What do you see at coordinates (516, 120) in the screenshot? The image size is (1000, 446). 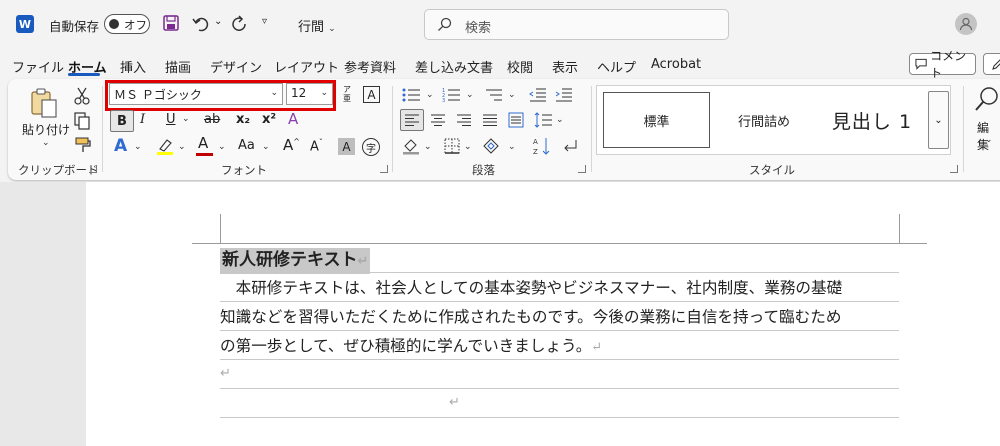 I see `distributed-icon` at bounding box center [516, 120].